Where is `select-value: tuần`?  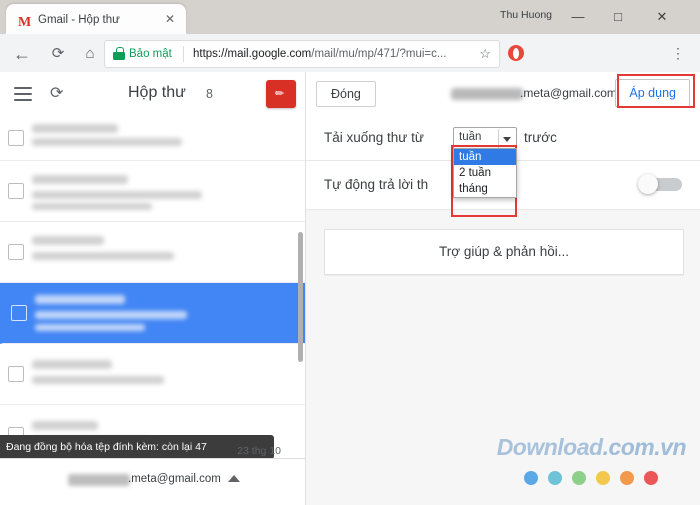 select-value: tuần is located at coordinates (470, 137).